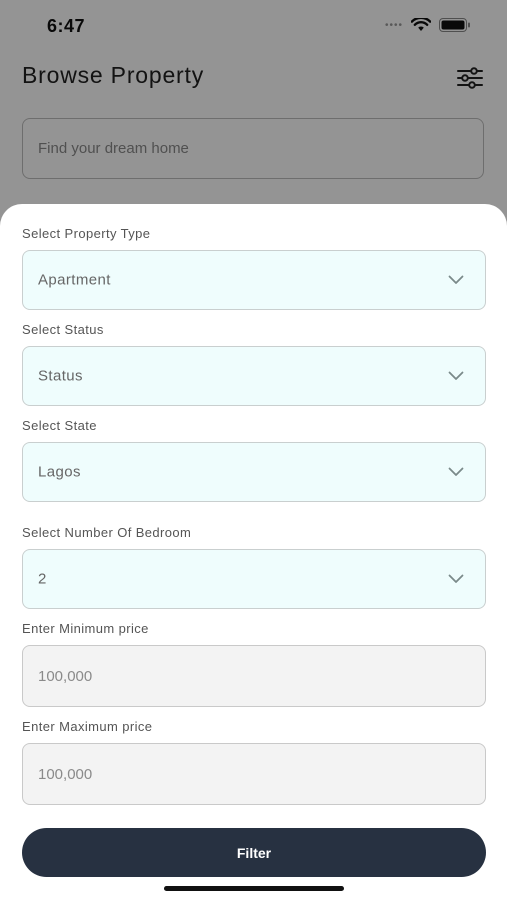 Image resolution: width=507 pixels, height=900 pixels. I want to click on bedrooms-value: 2, so click(42, 579).